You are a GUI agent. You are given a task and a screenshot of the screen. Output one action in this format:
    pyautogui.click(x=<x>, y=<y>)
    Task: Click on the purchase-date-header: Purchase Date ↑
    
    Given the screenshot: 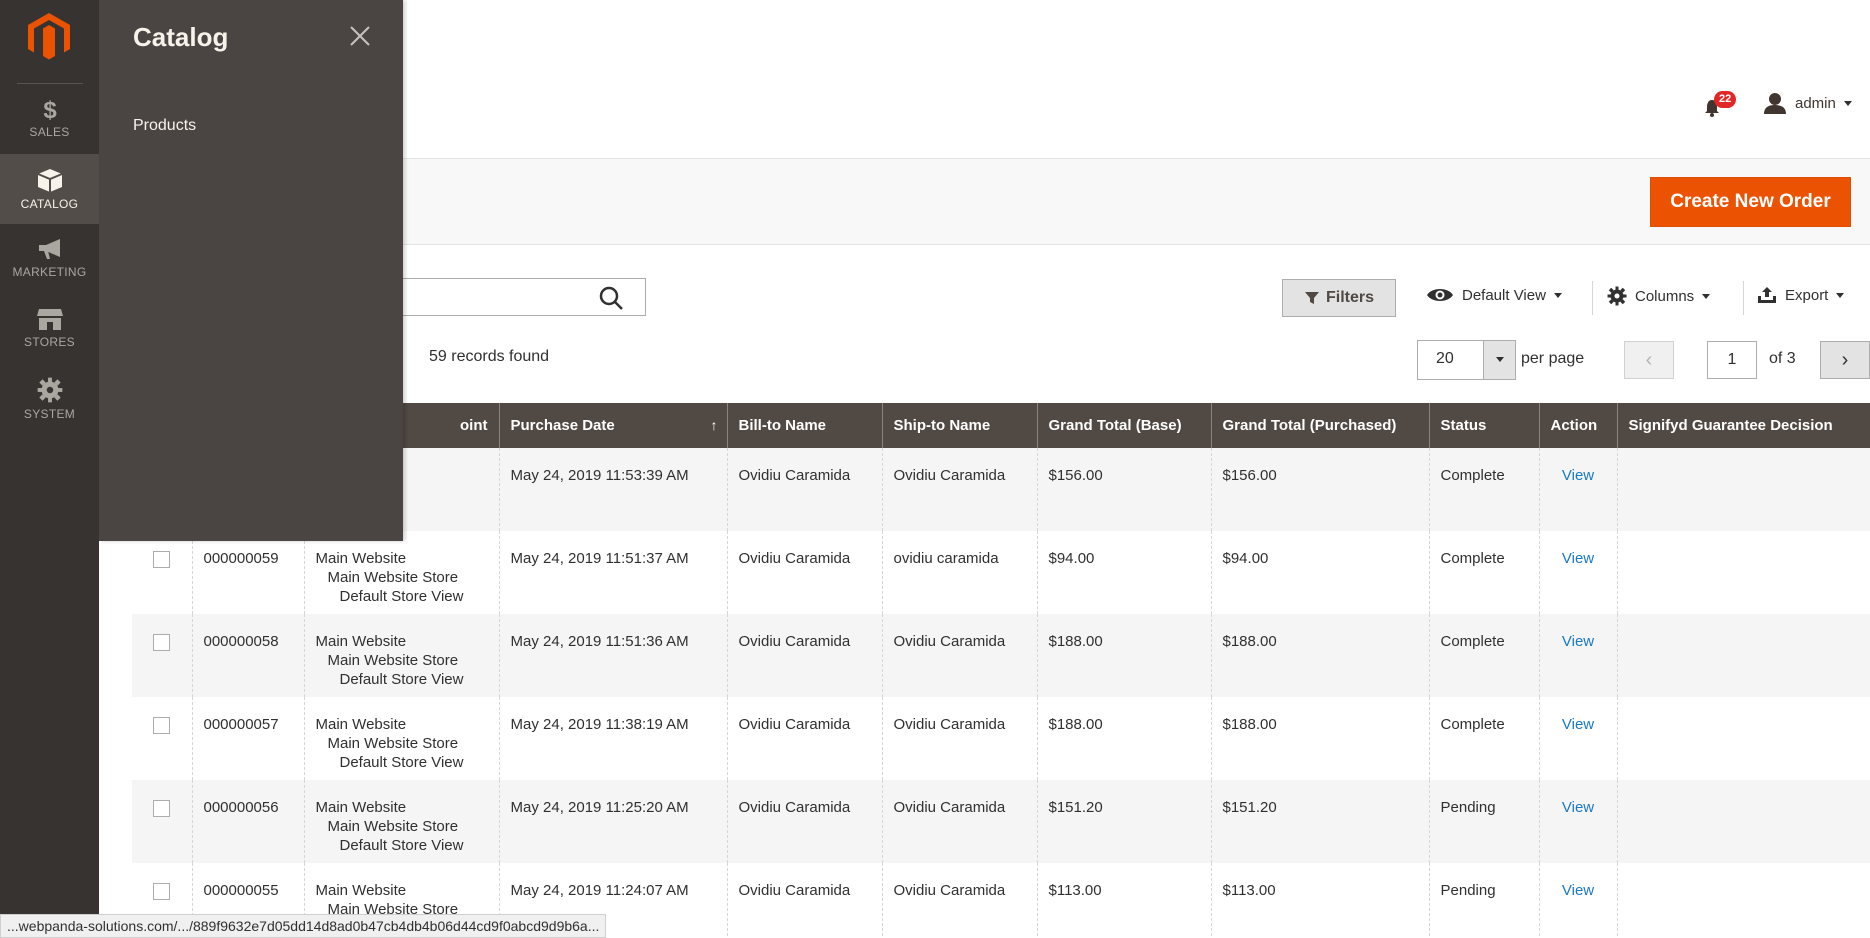 What is the action you would take?
    pyautogui.click(x=613, y=425)
    